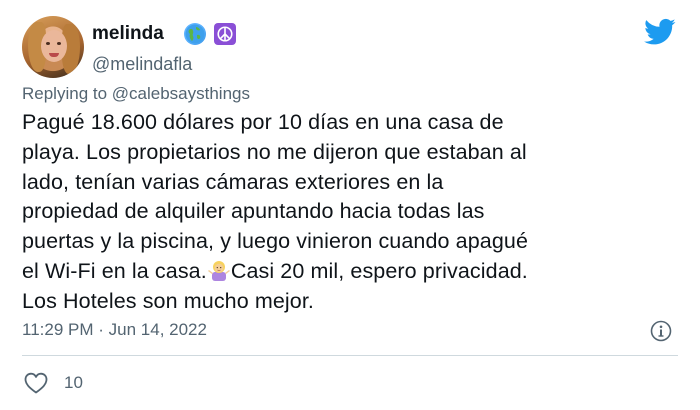 This screenshot has width=700, height=410. I want to click on author-display-name: melinda, so click(128, 34).